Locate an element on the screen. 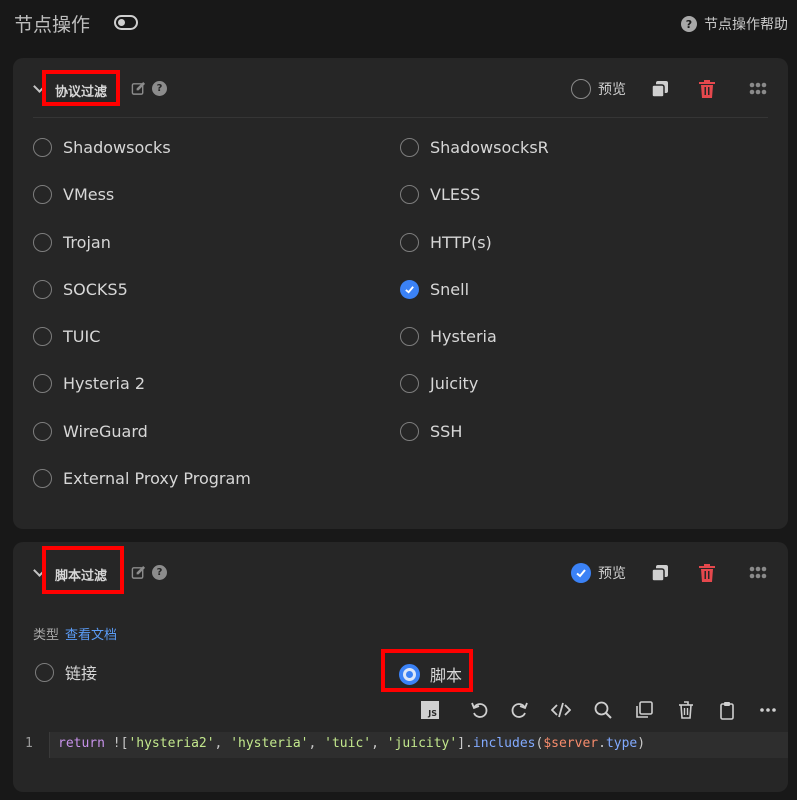  option-https: HTTP(s) is located at coordinates (446, 242).